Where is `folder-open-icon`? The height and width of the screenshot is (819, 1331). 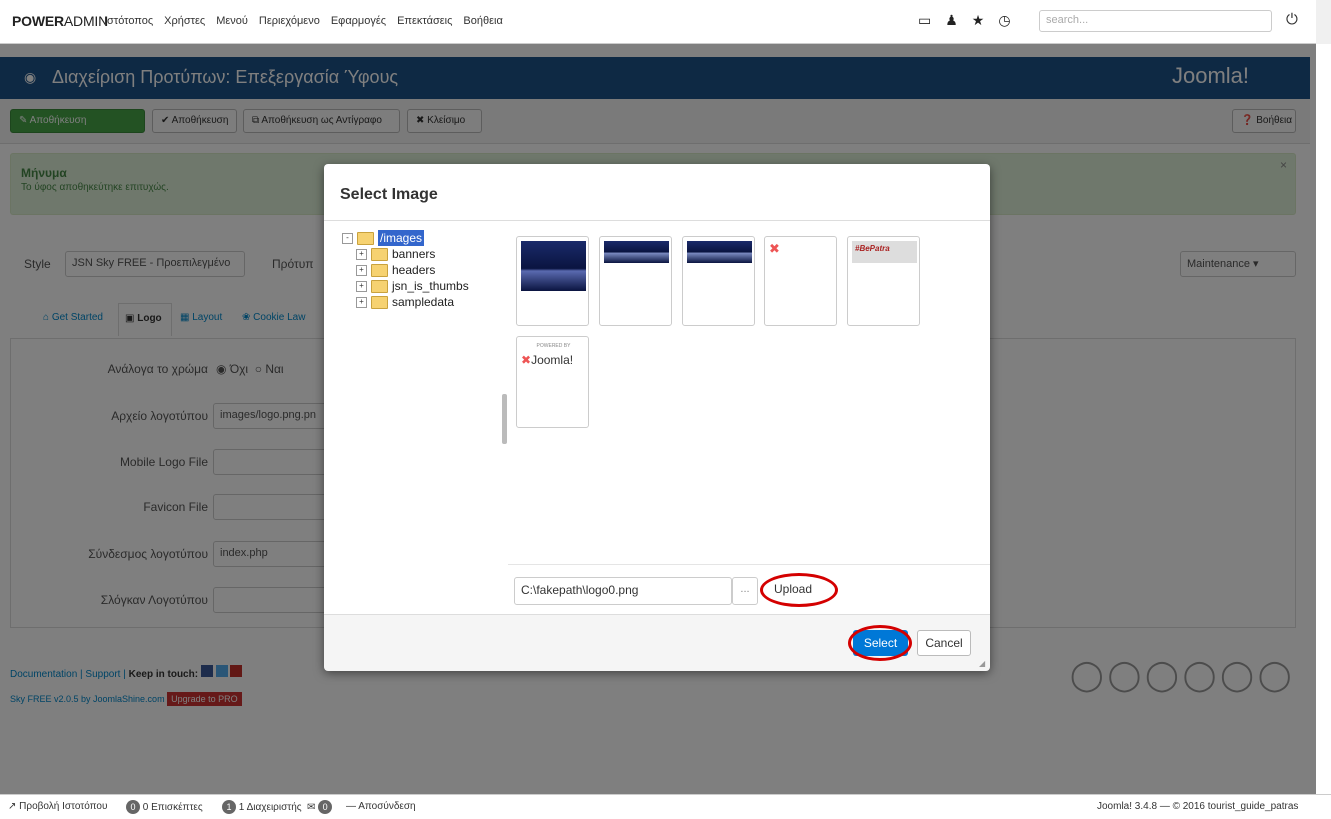
folder-open-icon is located at coordinates (365, 238).